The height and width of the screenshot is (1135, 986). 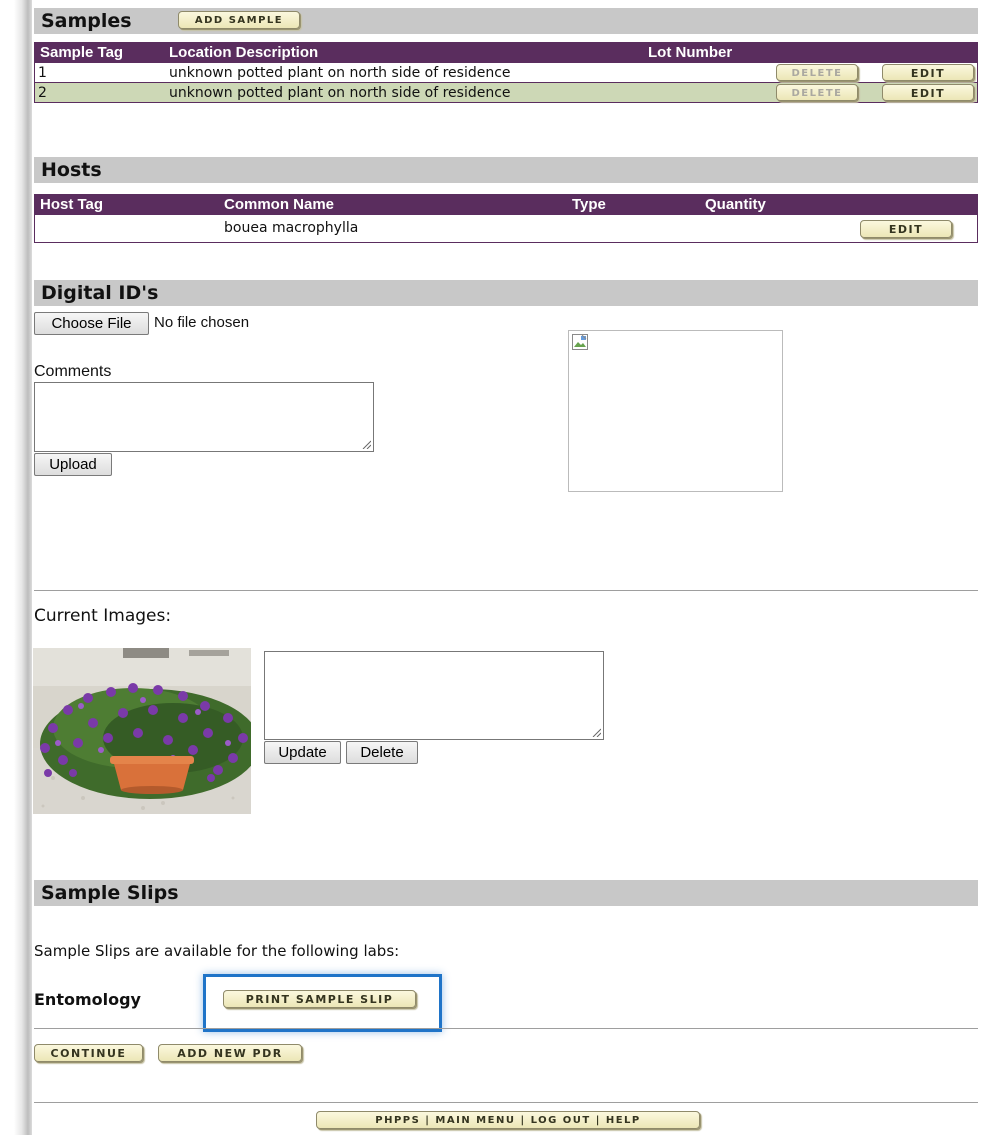 I want to click on lab-name-entomology: Entomology, so click(x=87, y=999).